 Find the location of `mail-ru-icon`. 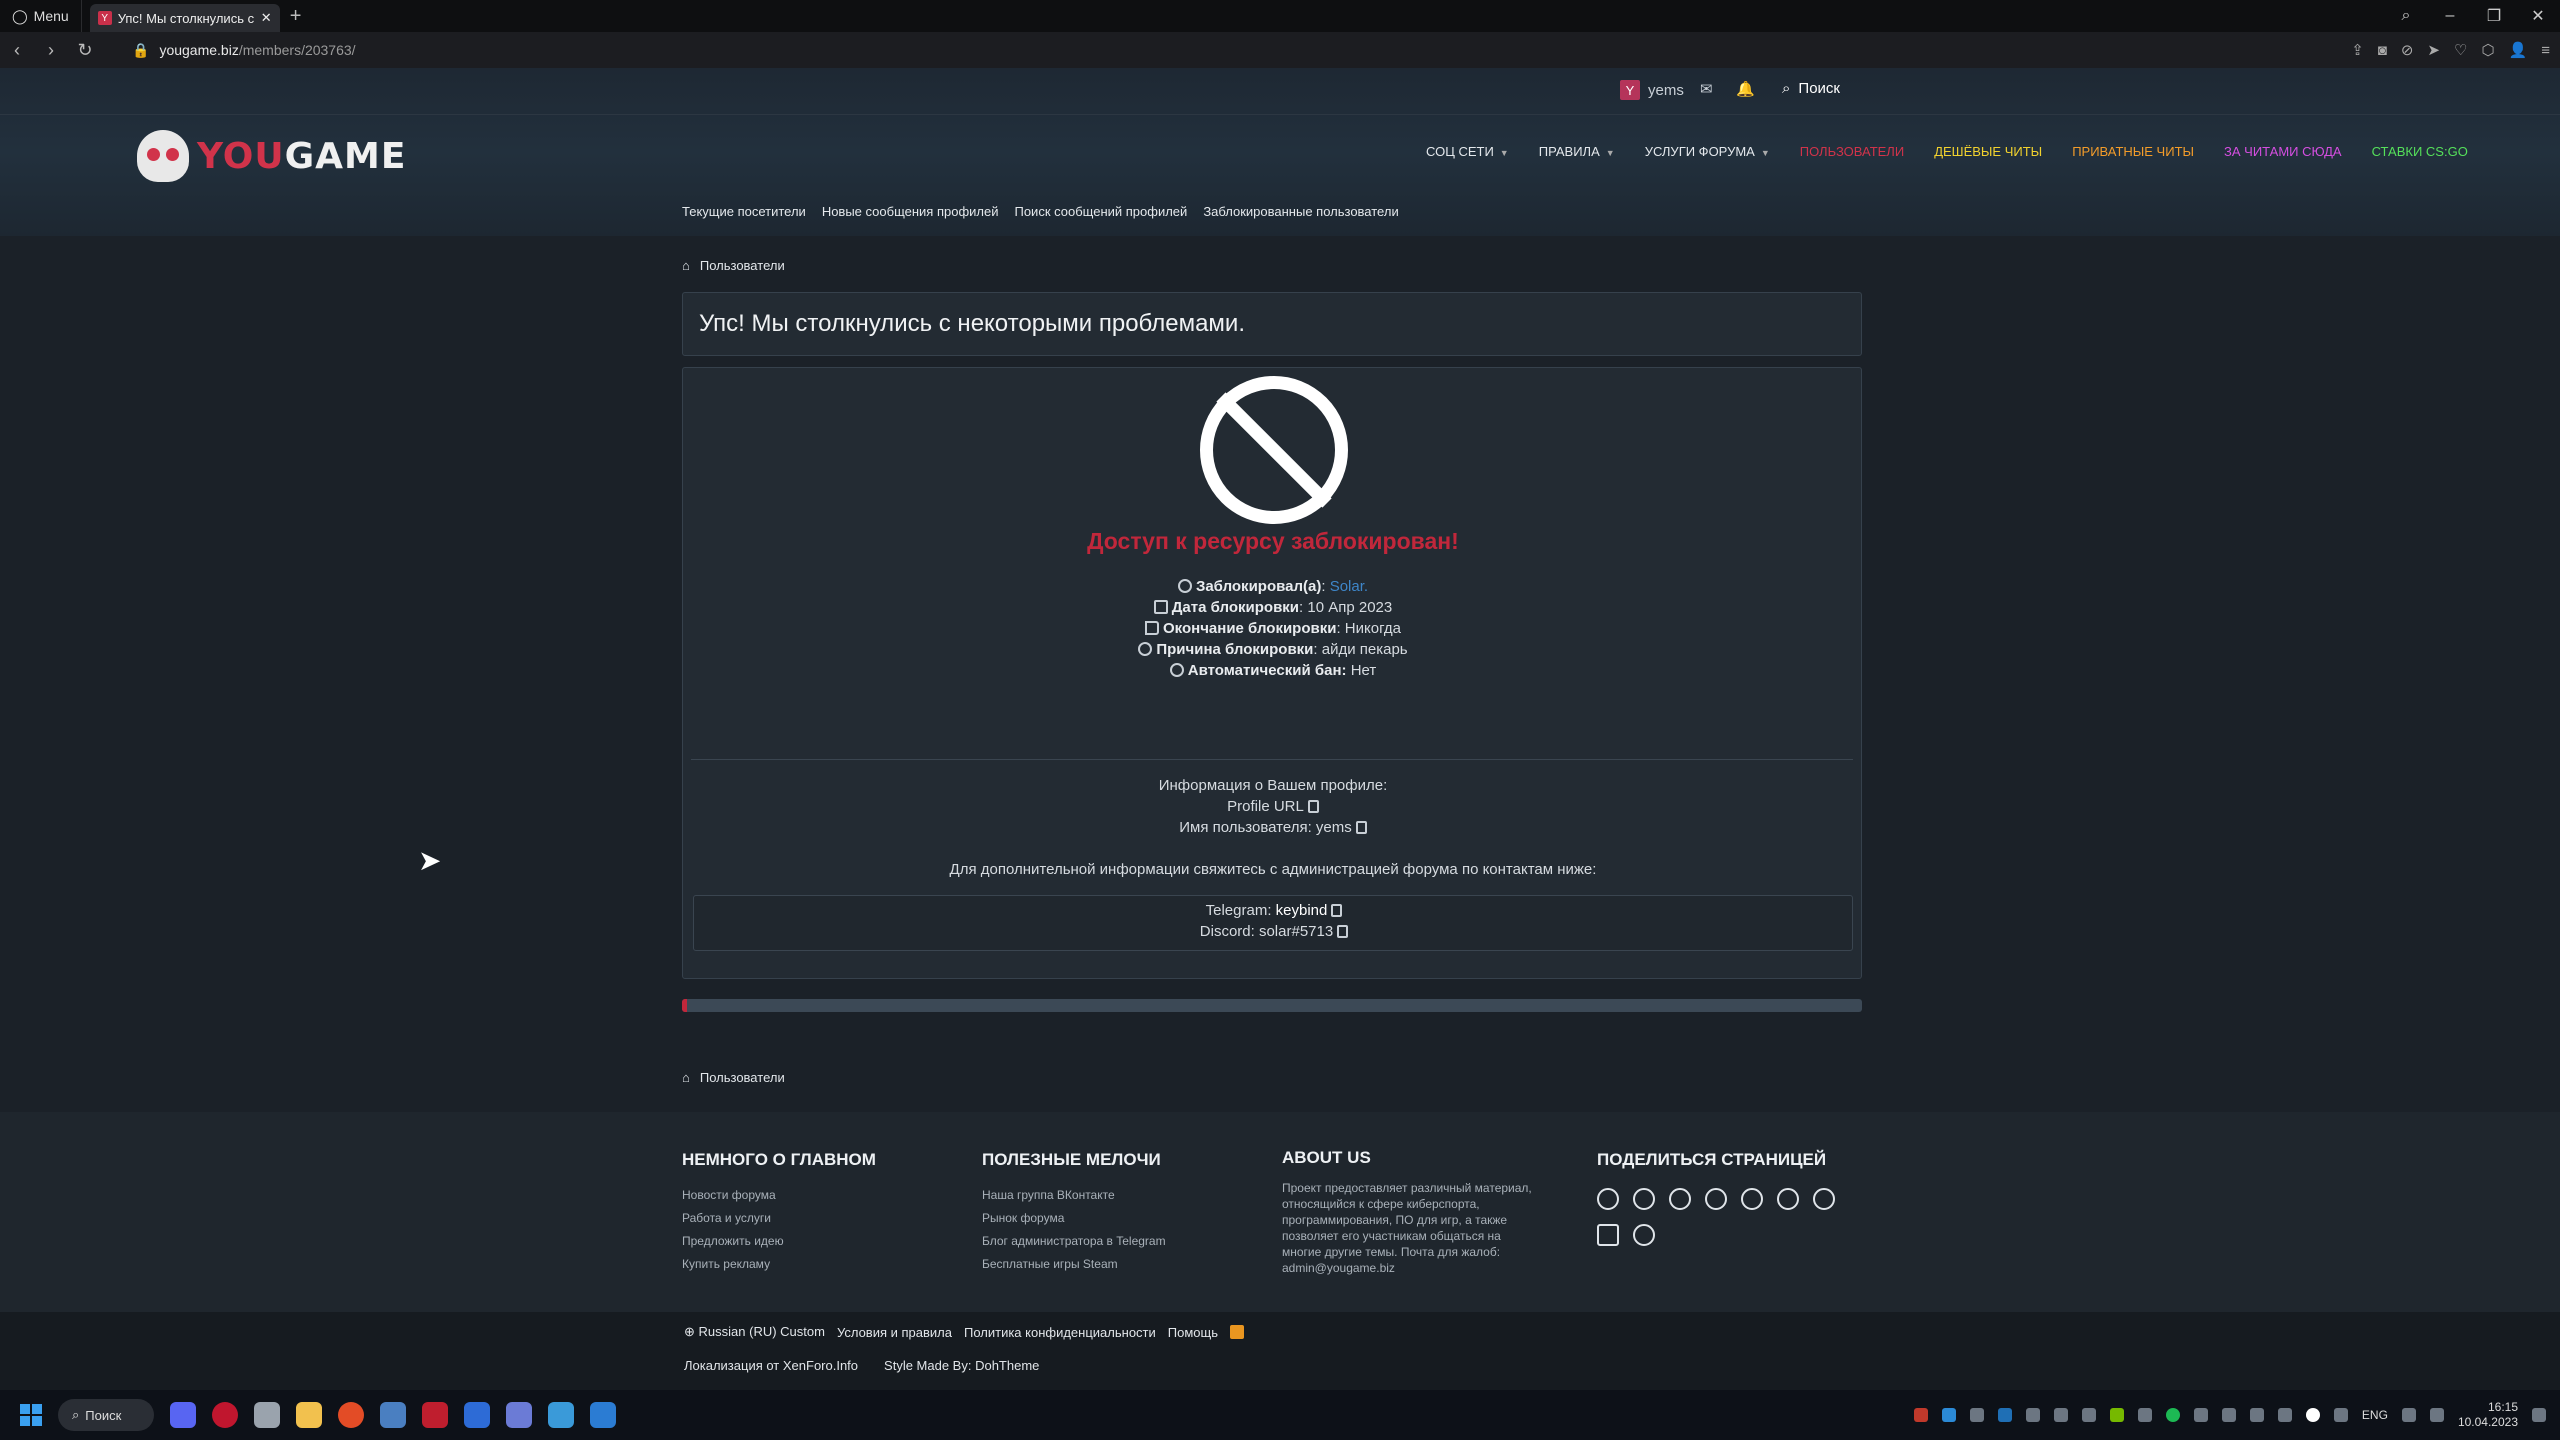

mail-ru-icon is located at coordinates (1680, 1199).